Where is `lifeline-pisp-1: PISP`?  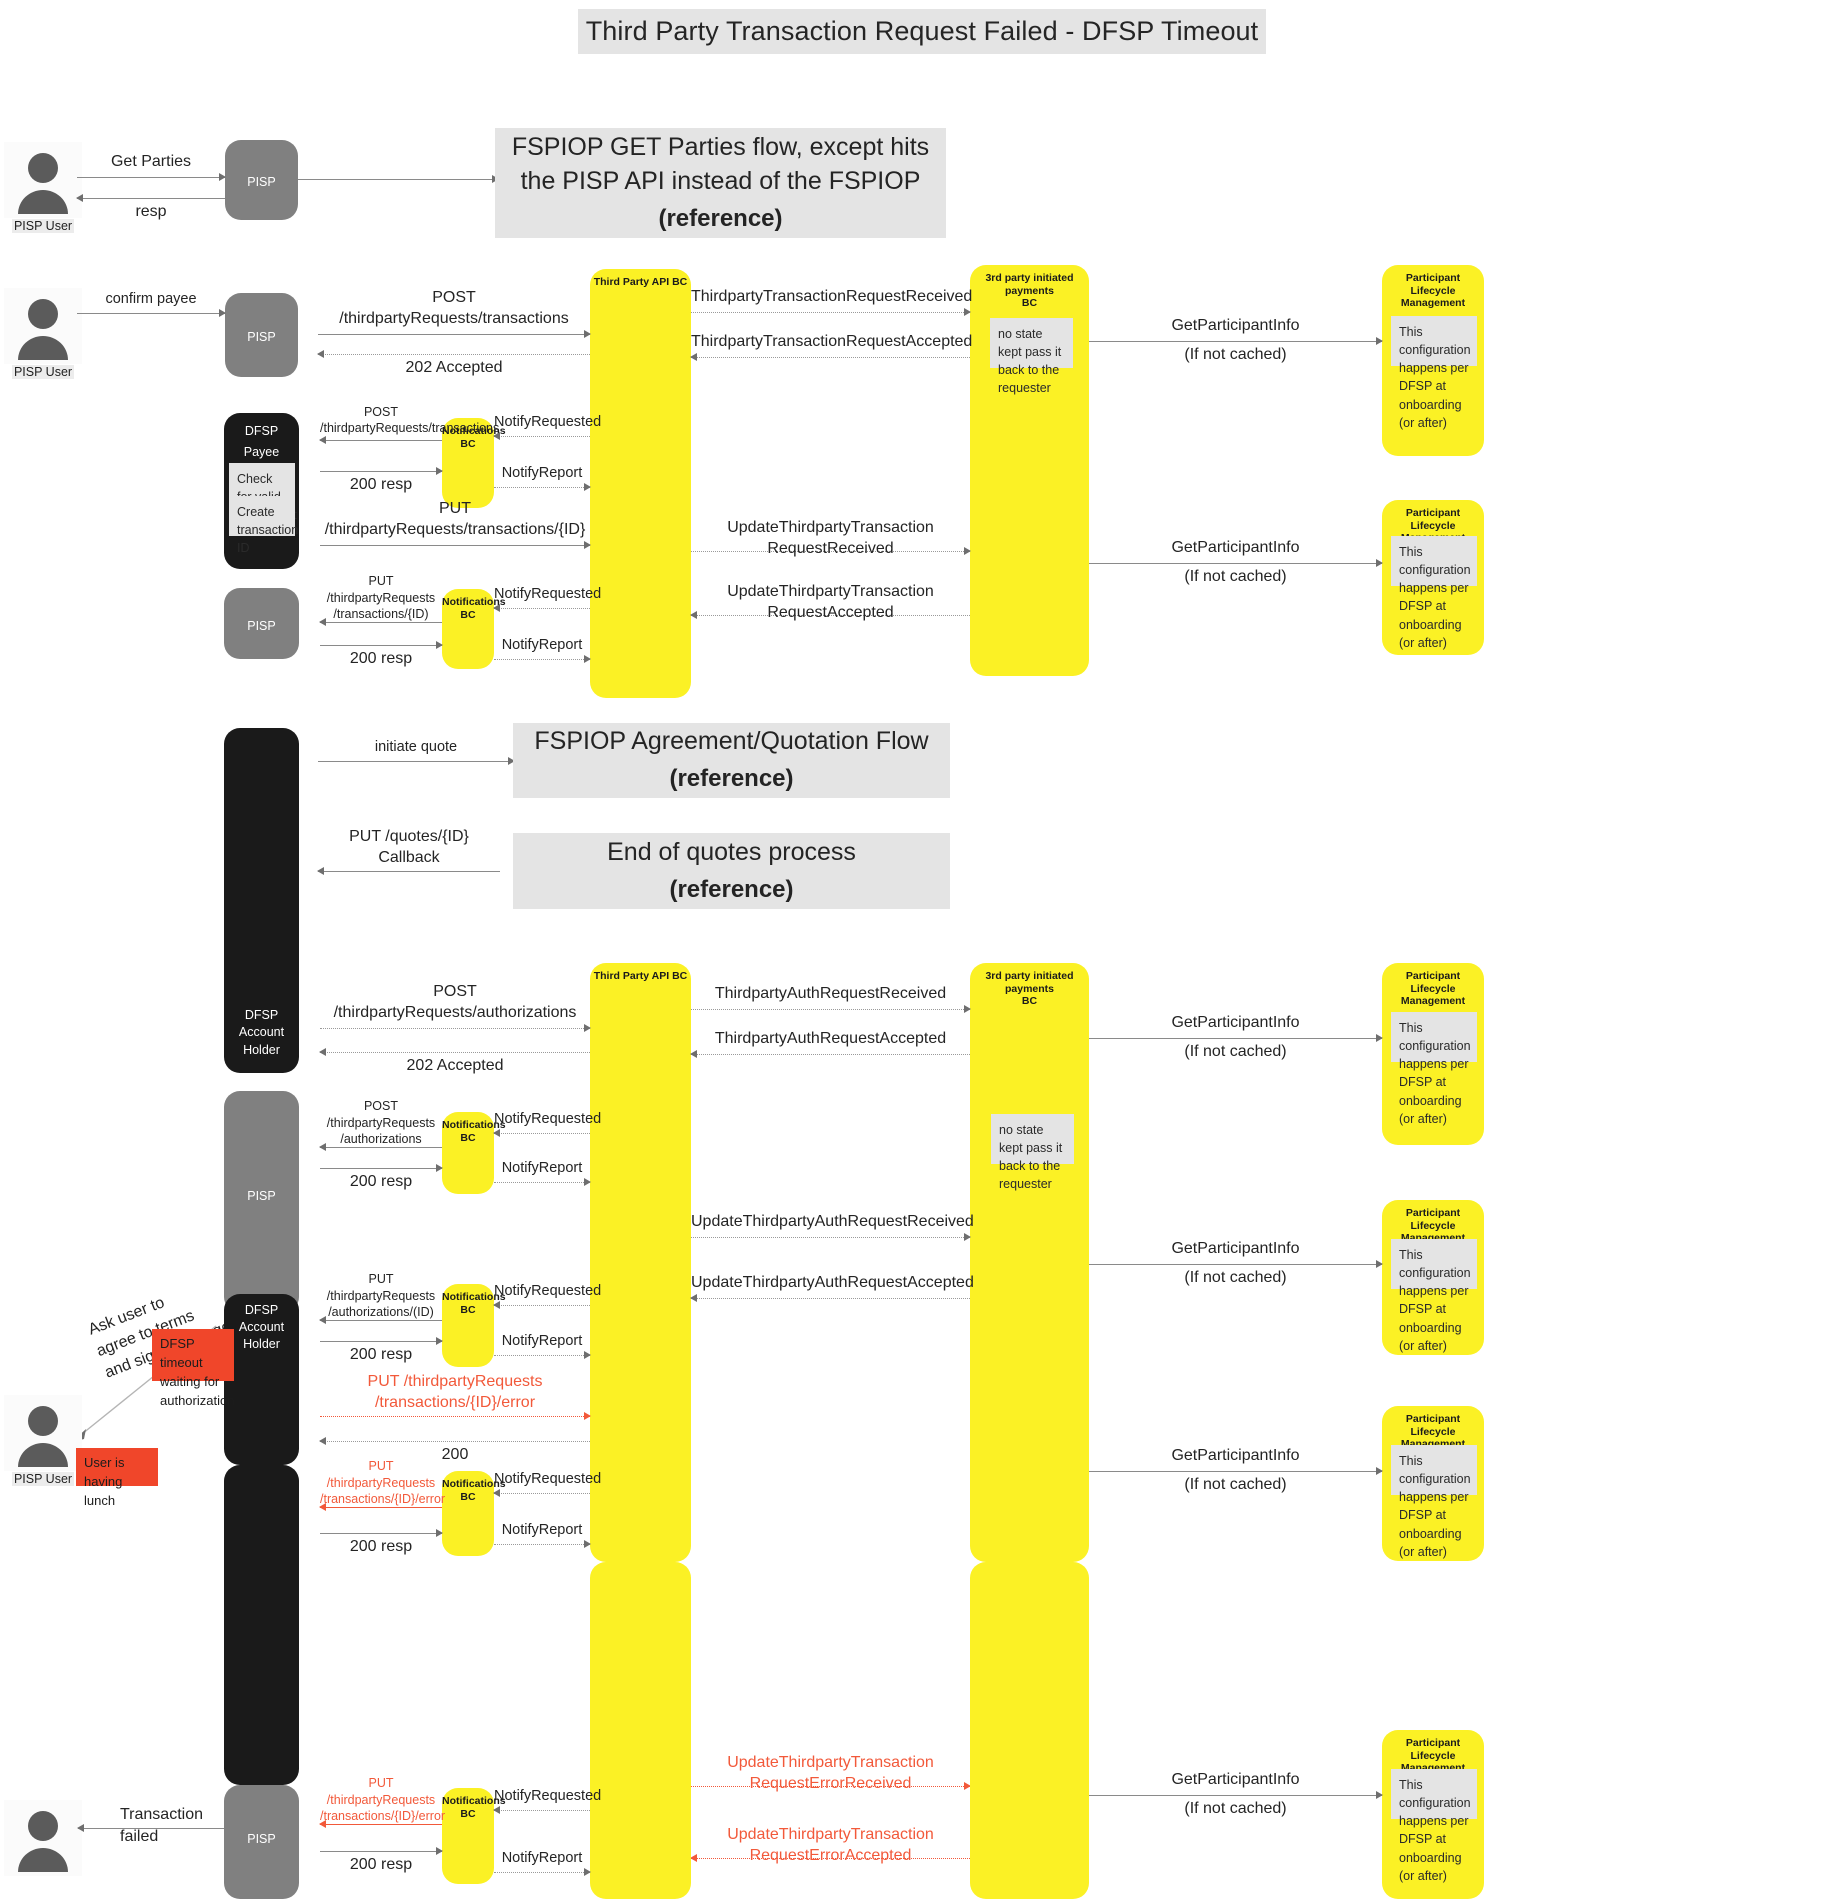 lifeline-pisp-1: PISP is located at coordinates (261, 180).